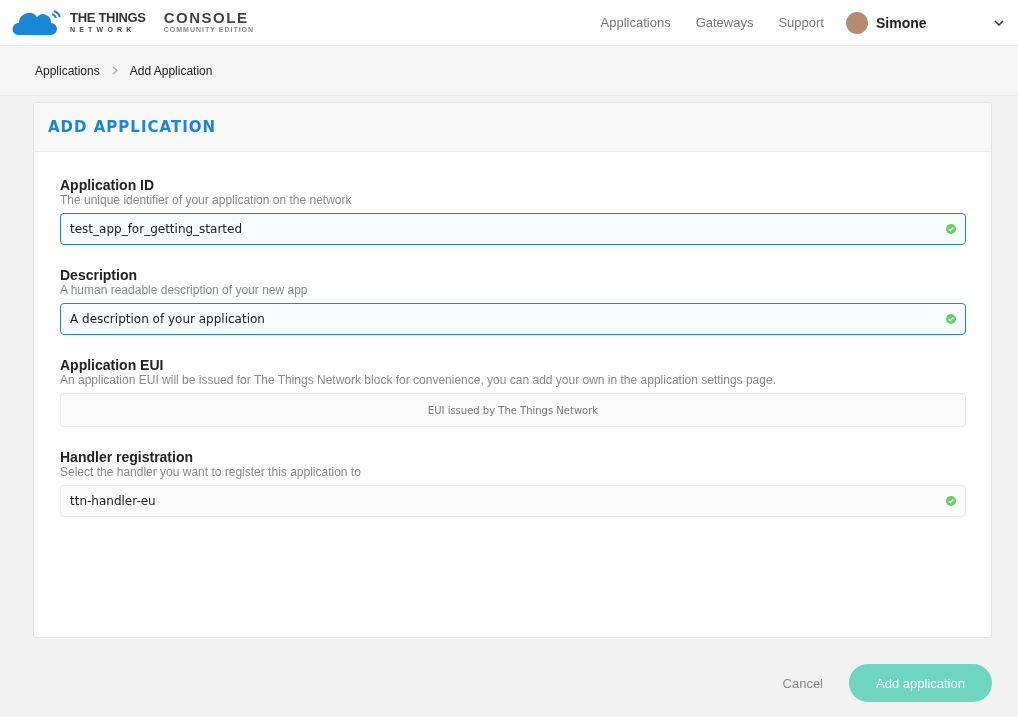 This screenshot has height=717, width=1018. What do you see at coordinates (112, 365) in the screenshot?
I see `field-label: Application EUI` at bounding box center [112, 365].